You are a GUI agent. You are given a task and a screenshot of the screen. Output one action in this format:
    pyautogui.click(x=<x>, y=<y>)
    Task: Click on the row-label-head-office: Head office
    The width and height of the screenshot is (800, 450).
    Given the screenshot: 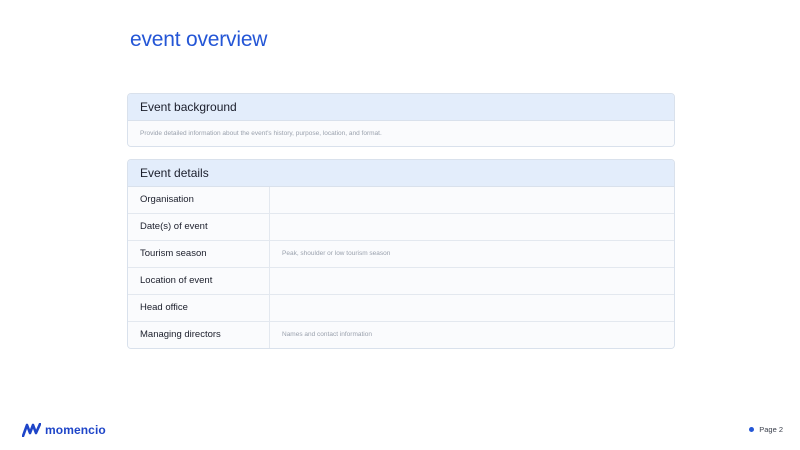 What is the action you would take?
    pyautogui.click(x=199, y=308)
    